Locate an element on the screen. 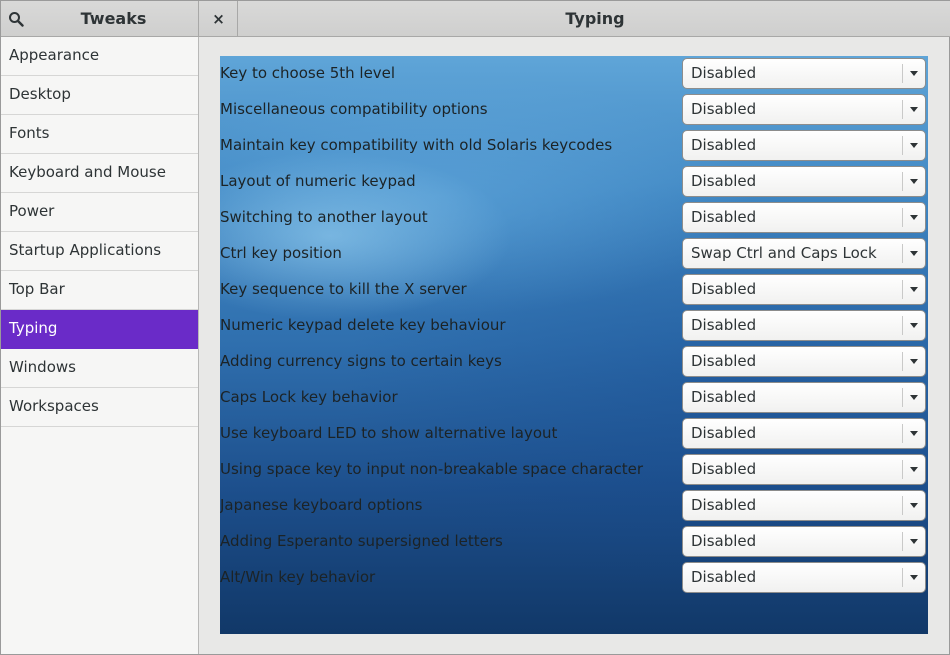  sidebar-header: Tweaks is located at coordinates (100, 19).